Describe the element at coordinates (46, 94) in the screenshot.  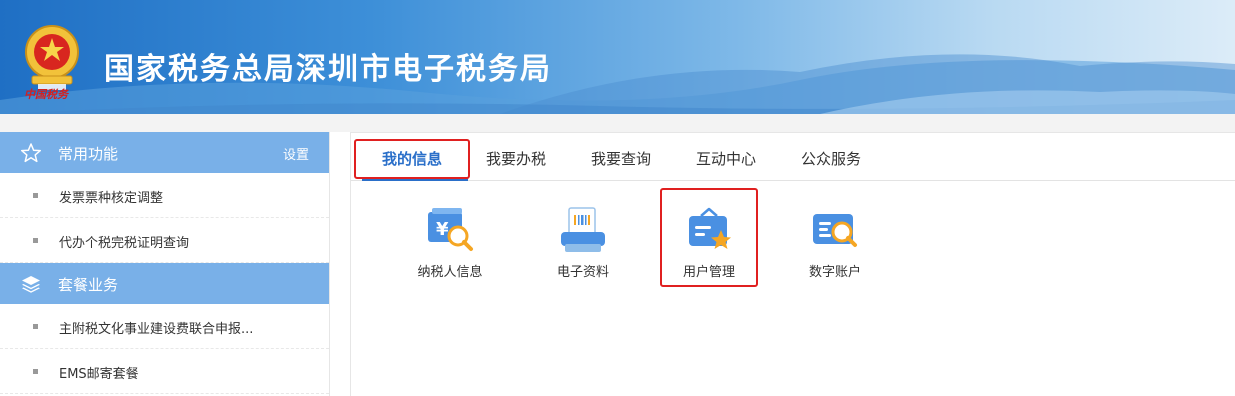
I see `logo-caption: 中国税务` at that location.